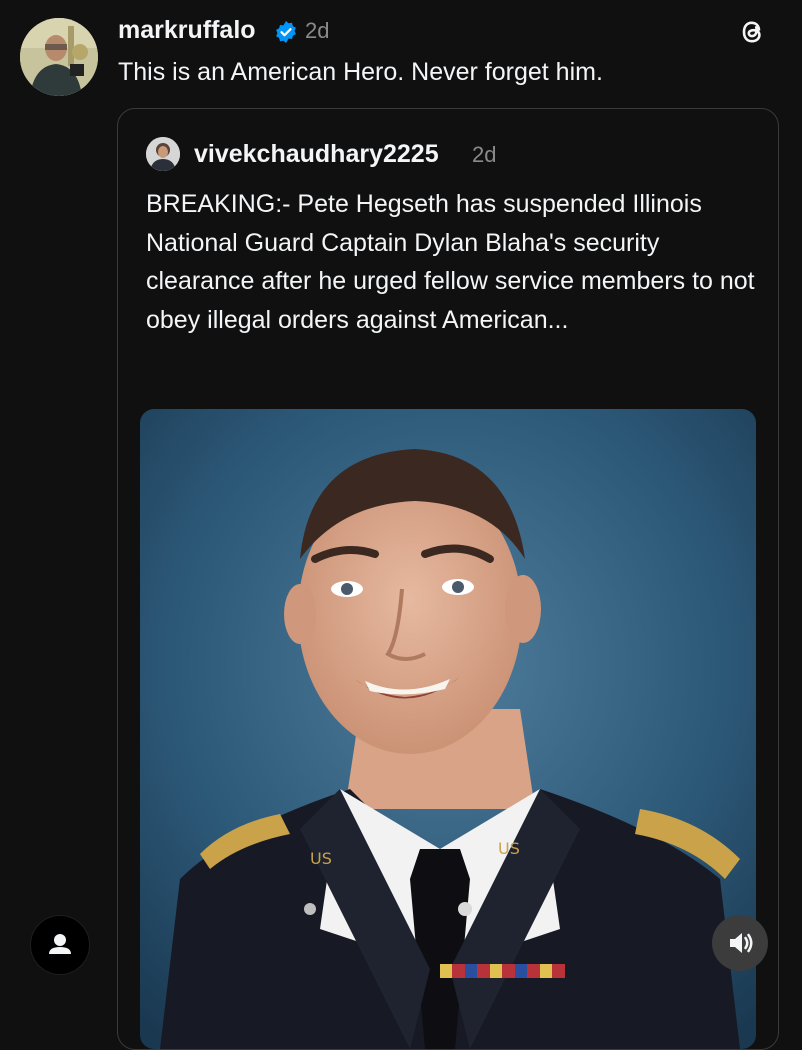 The image size is (802, 1050). Describe the element at coordinates (163, 154) in the screenshot. I see `quoted-author-avatar` at that location.